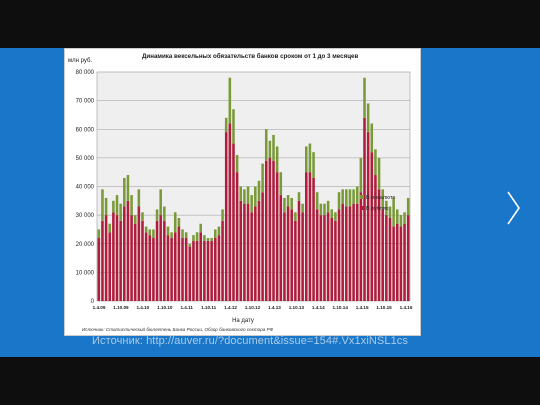 The image size is (540, 405). Describe the element at coordinates (297, 307) in the screenshot. I see `x-tick-label: 1.10.13` at that location.